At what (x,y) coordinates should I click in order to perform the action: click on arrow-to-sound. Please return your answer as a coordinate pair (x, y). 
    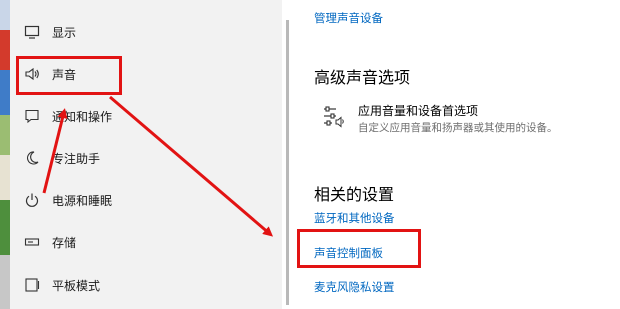
    Looking at the image, I should click on (55, 151).